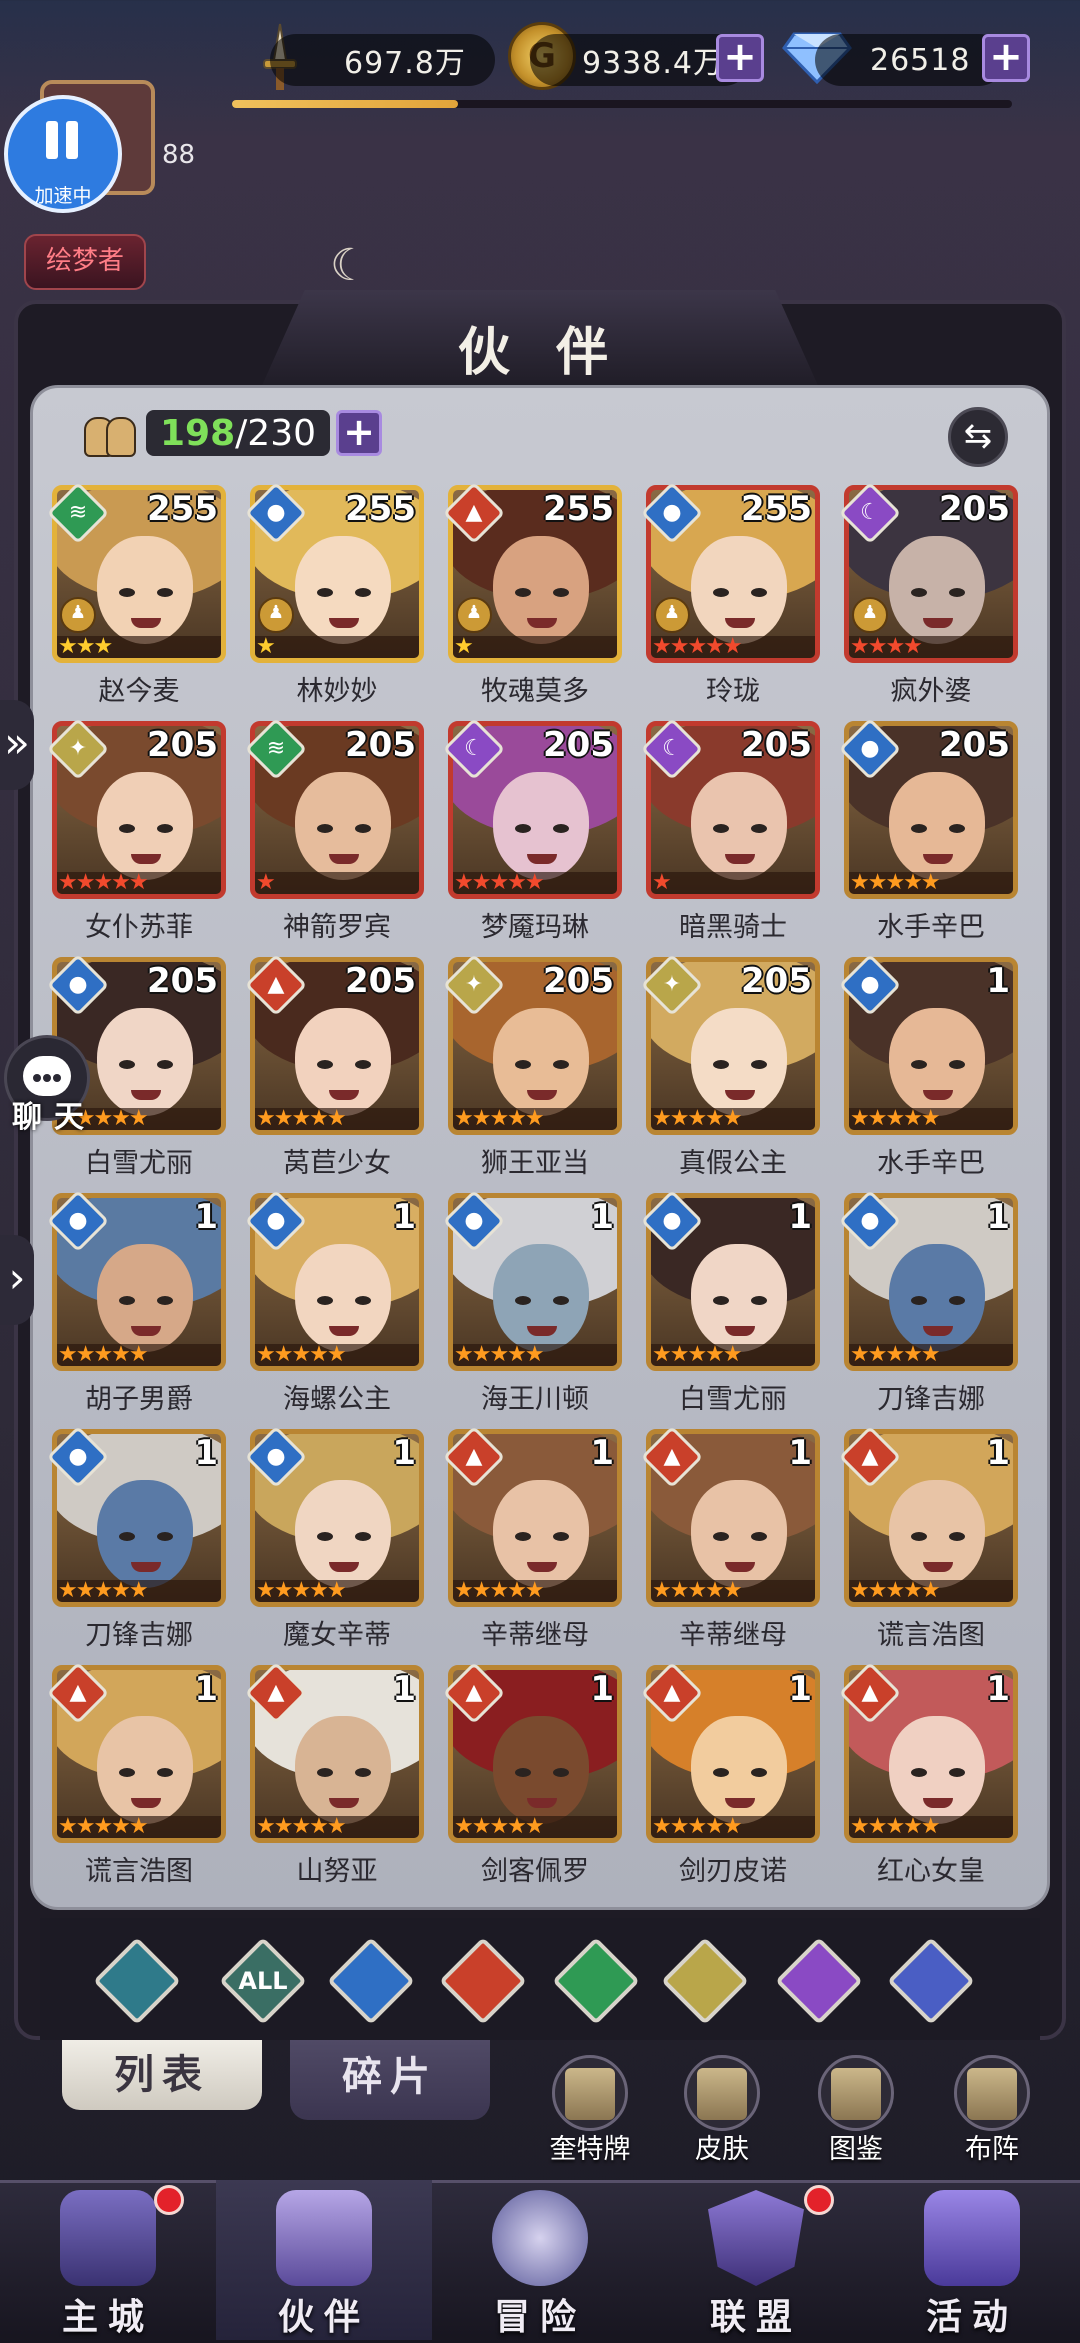  I want to click on filter-all-icon: ALL, so click(263, 1981).